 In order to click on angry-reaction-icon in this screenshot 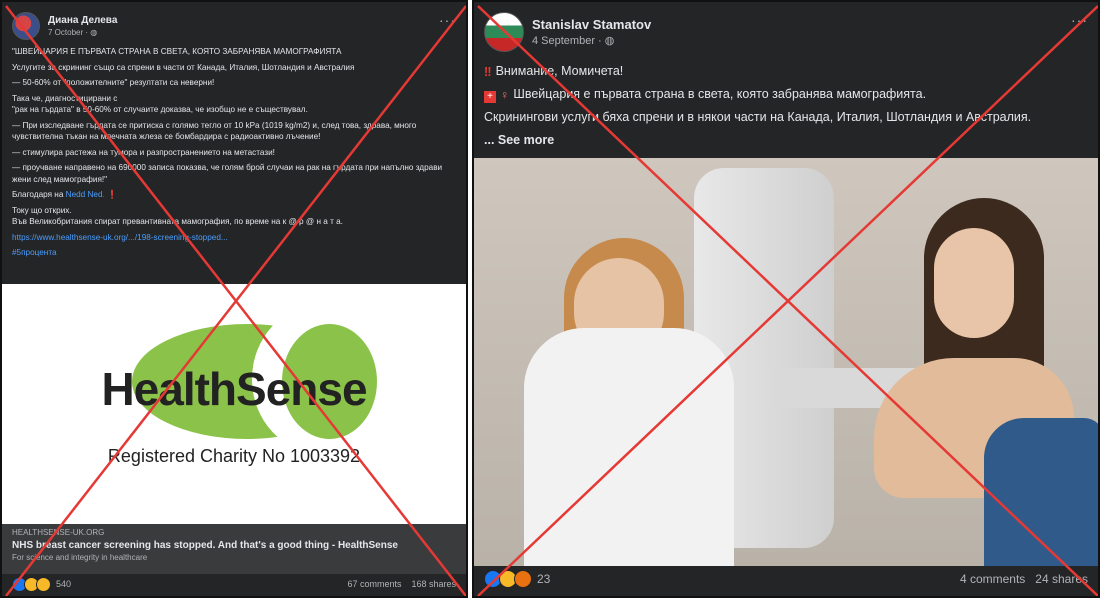, I will do `click(523, 579)`.